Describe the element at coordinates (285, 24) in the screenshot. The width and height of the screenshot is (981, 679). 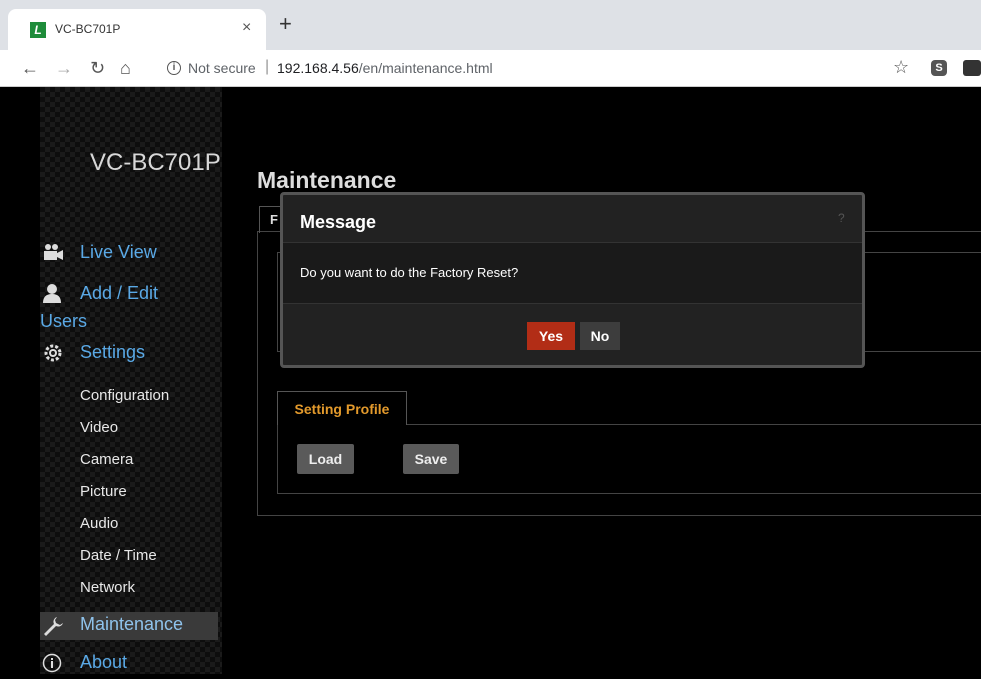
I see `new-tab-icon: +` at that location.